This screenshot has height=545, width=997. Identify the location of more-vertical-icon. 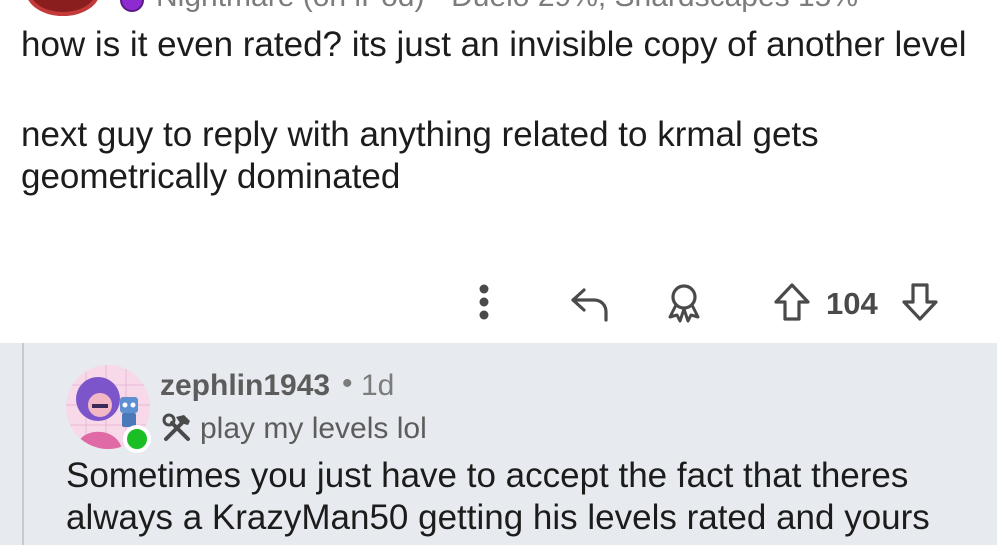
(484, 302).